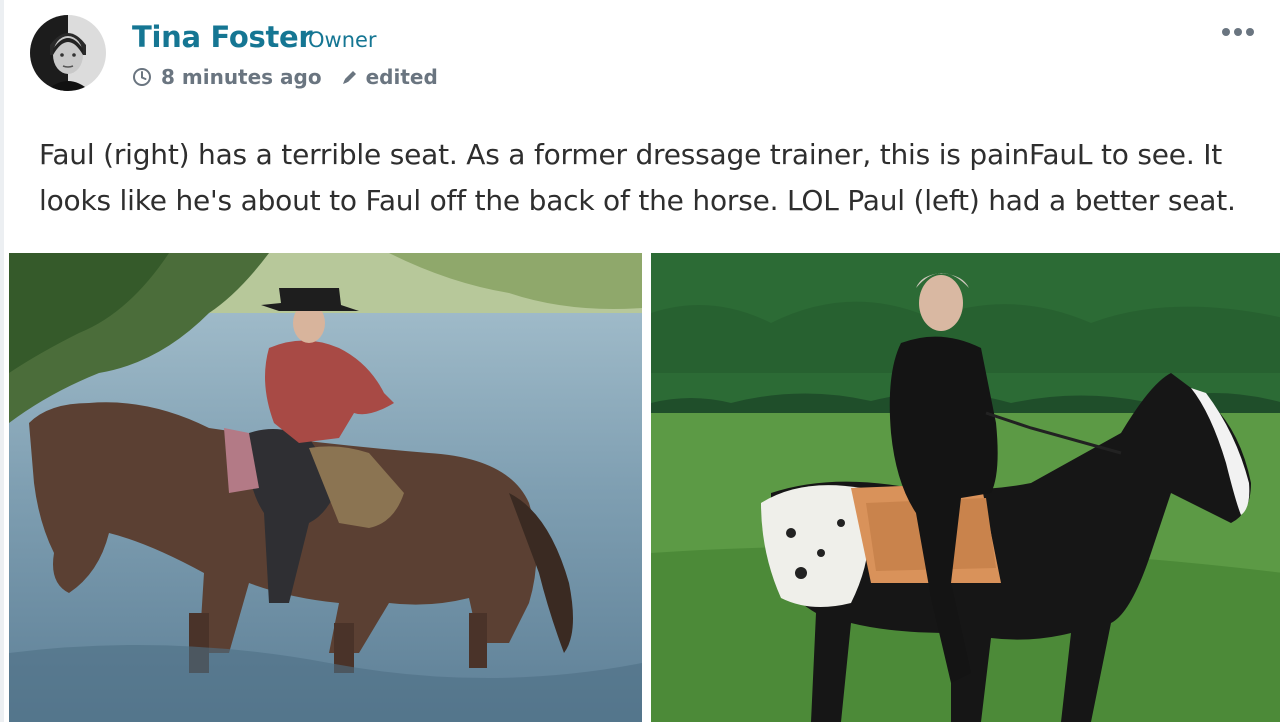  Describe the element at coordinates (222, 37) in the screenshot. I see `author-name: Tina Foster` at that location.